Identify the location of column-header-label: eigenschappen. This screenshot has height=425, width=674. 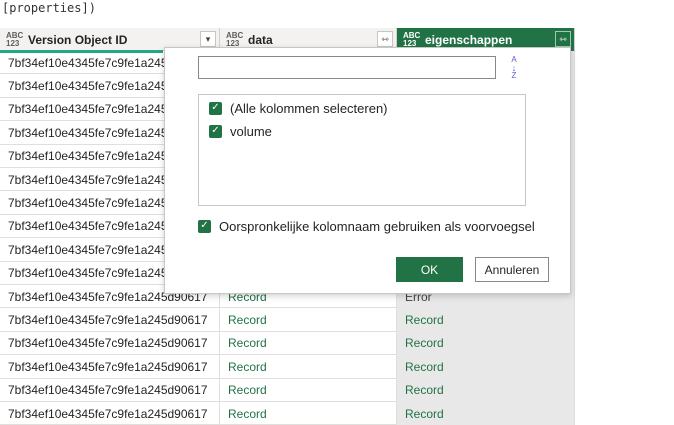
(469, 39).